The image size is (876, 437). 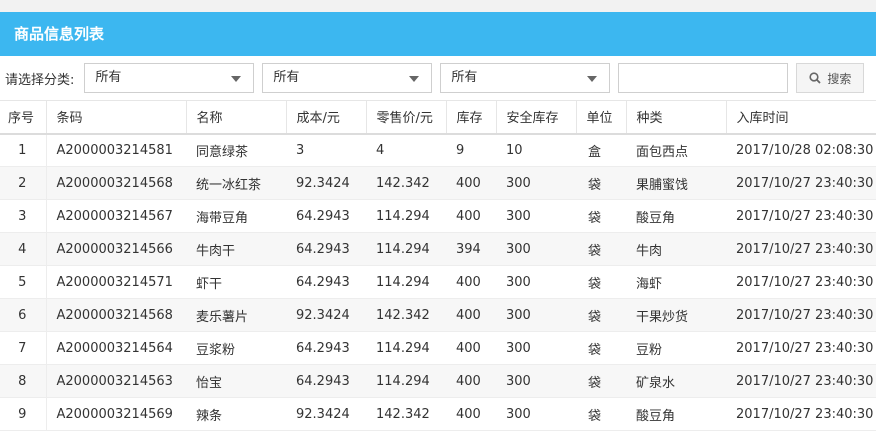 What do you see at coordinates (406, 117) in the screenshot?
I see `column-header-price: 零售价/元` at bounding box center [406, 117].